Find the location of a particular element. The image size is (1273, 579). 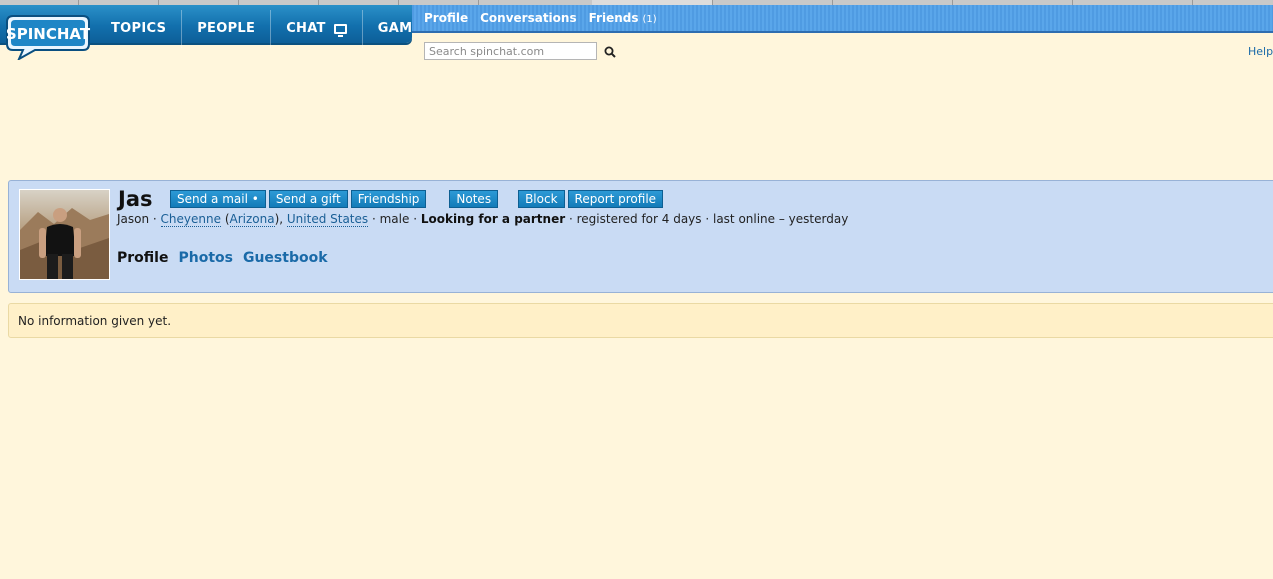

main-nav: SPINCHAT TOPICS PEOPLE CHAT GAMES is located at coordinates (215, 32).